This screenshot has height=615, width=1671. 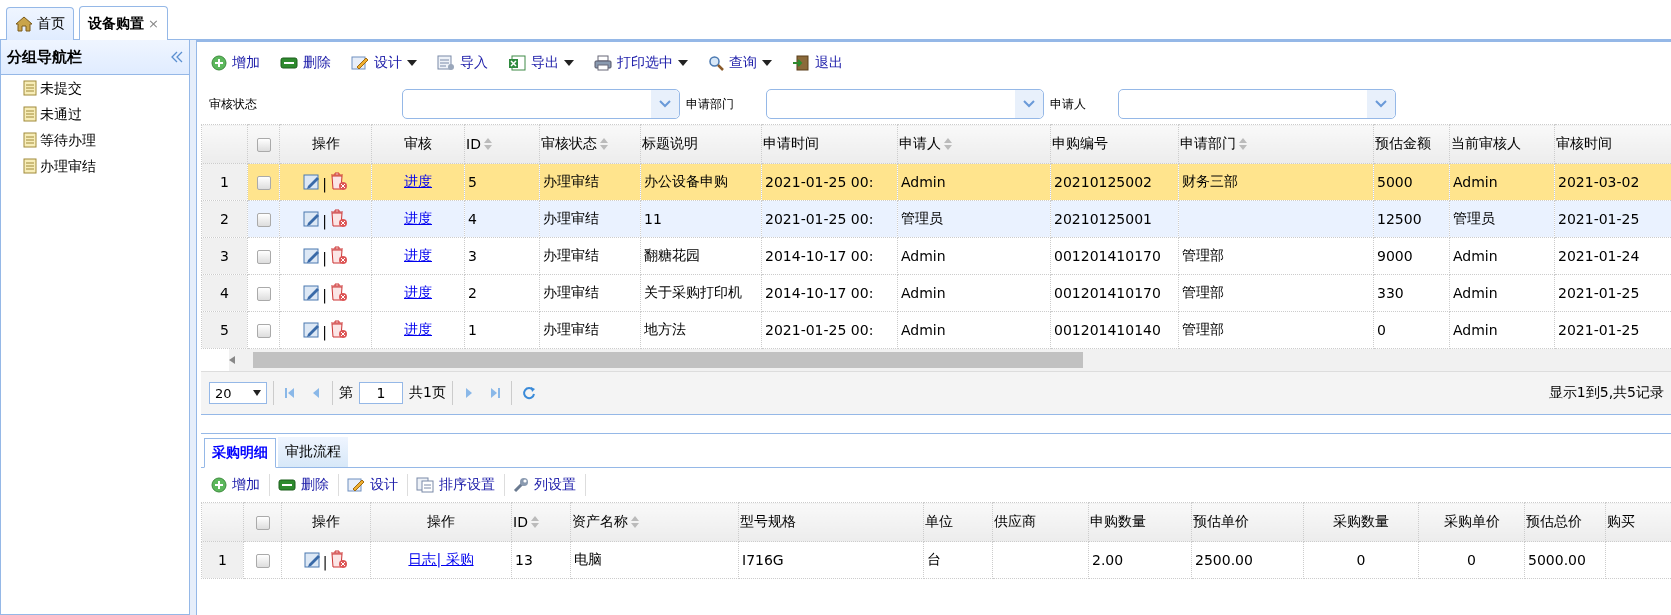 I want to click on toolbar-button: 列设置, so click(x=549, y=485).